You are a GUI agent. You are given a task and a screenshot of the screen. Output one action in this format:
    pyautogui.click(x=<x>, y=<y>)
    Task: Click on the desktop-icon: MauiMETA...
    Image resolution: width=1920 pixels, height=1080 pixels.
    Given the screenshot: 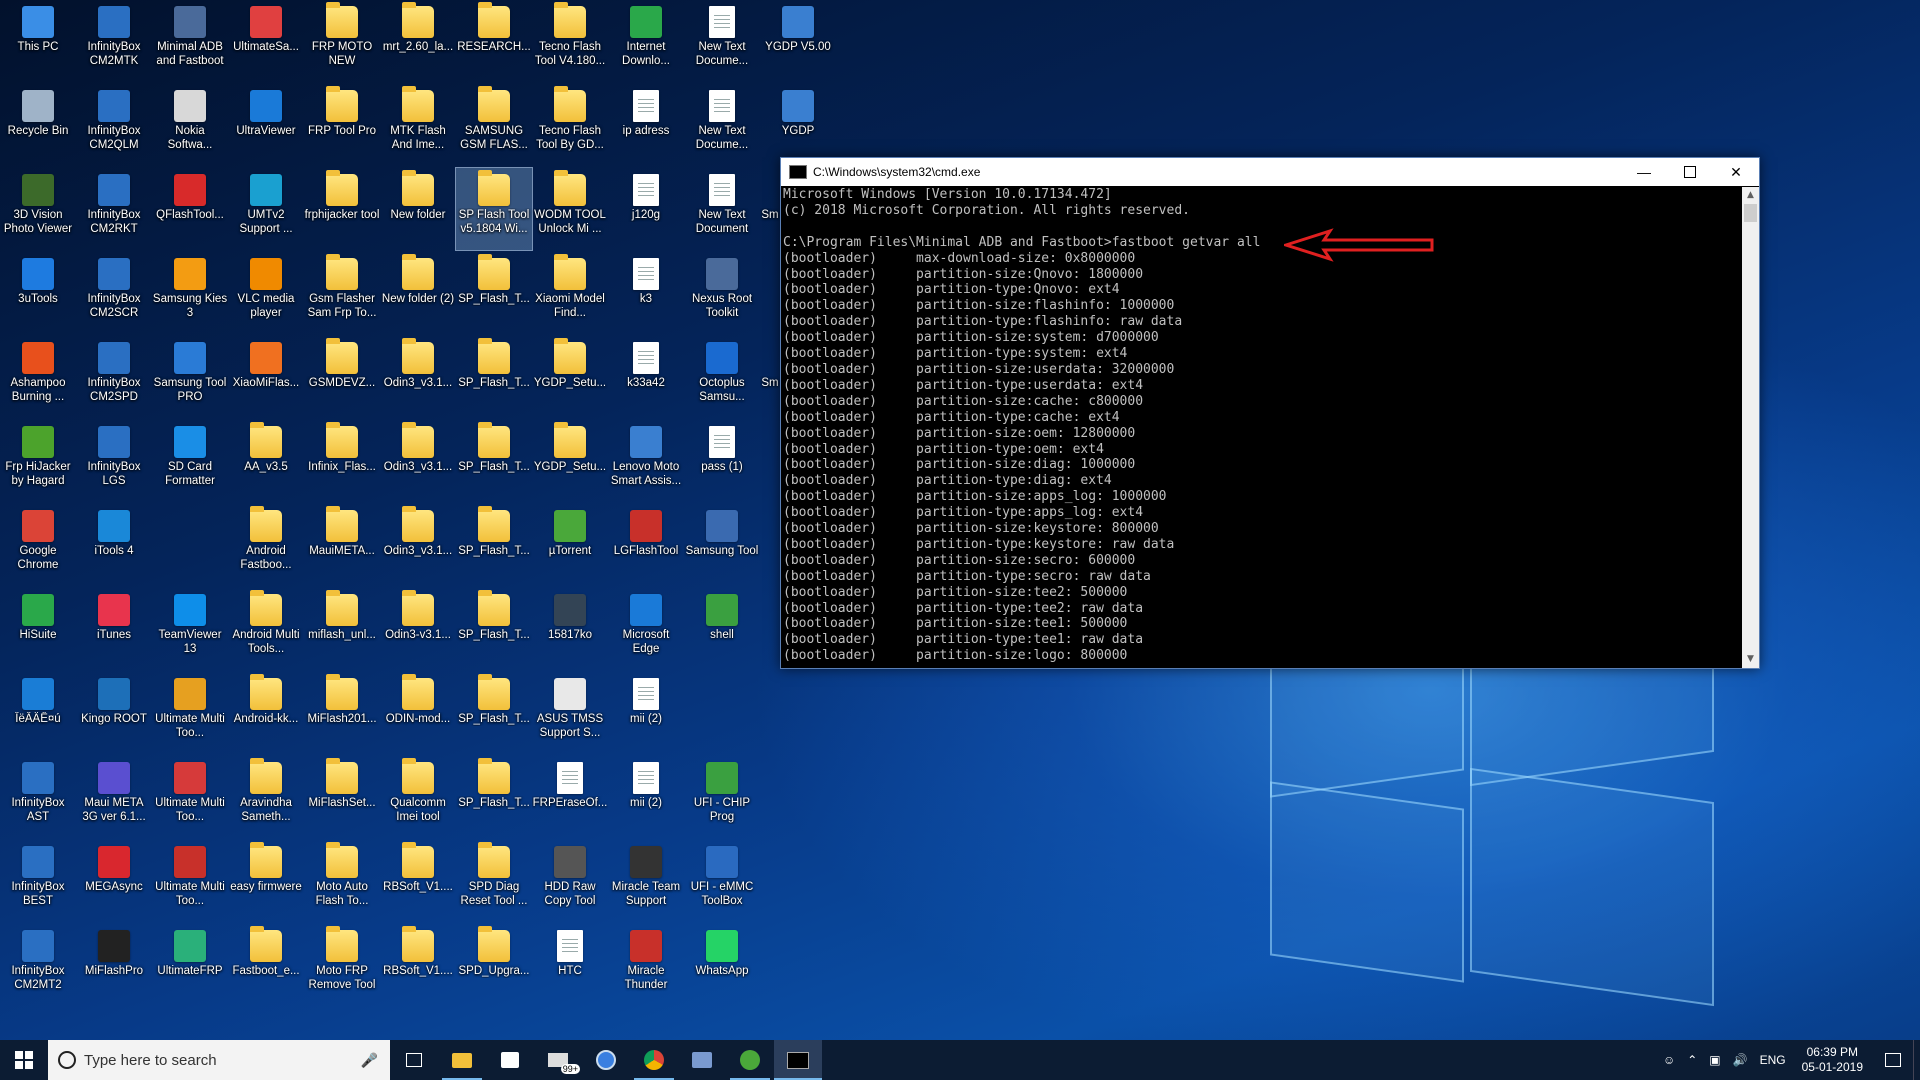 What is the action you would take?
    pyautogui.click(x=342, y=545)
    